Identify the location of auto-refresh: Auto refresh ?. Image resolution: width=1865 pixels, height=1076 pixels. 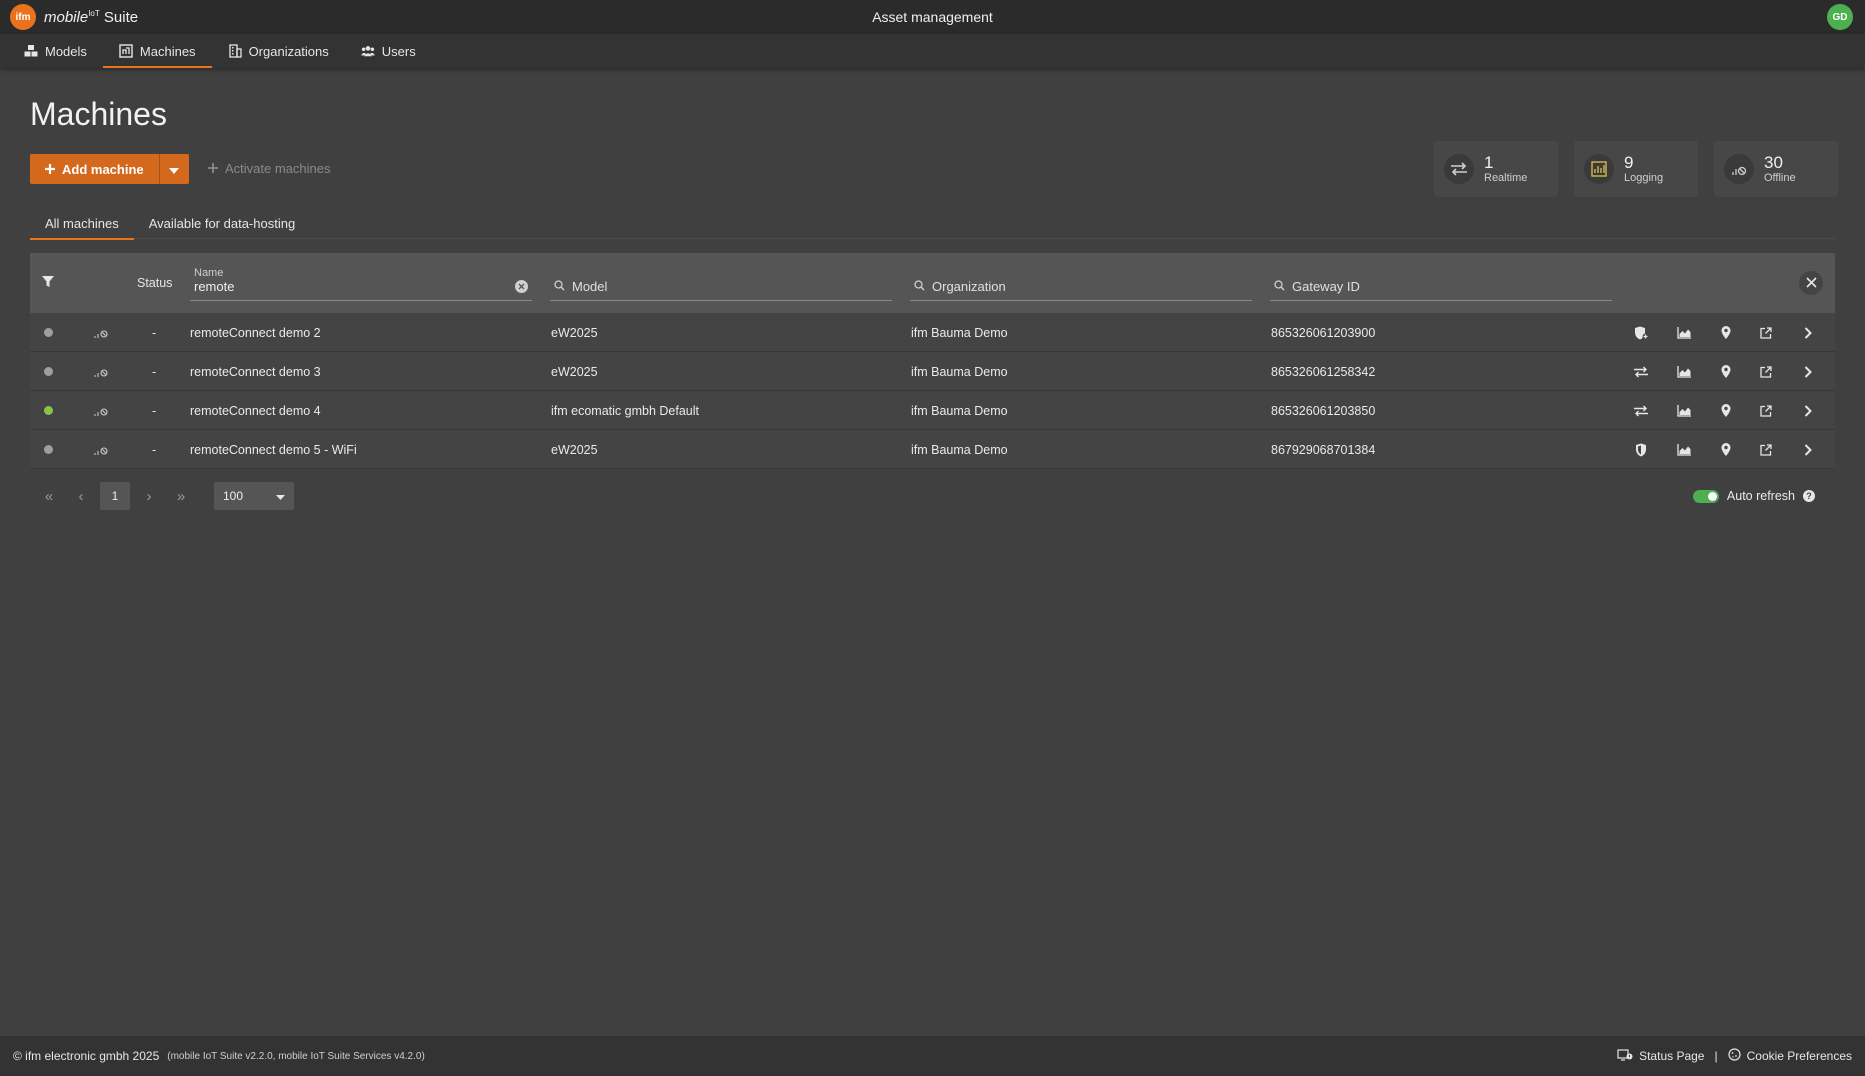
(1753, 496).